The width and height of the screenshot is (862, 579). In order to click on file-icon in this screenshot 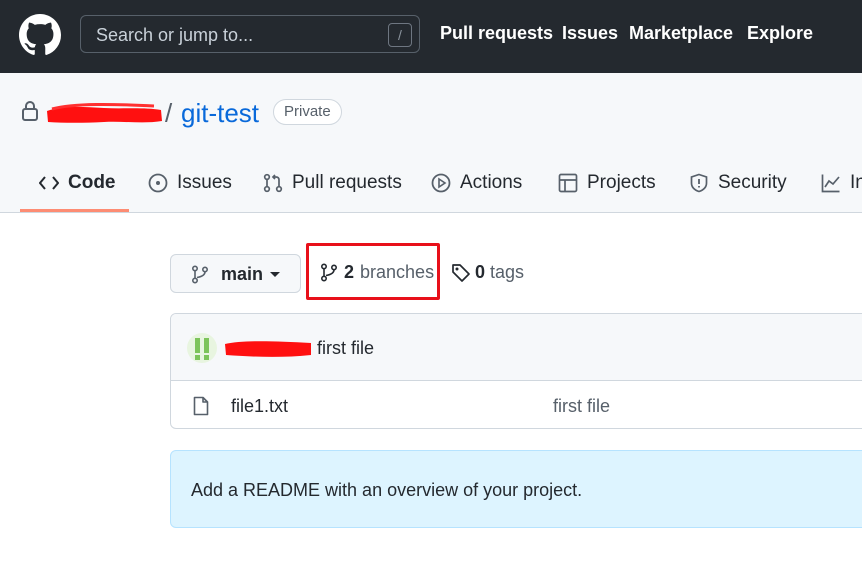, I will do `click(201, 406)`.